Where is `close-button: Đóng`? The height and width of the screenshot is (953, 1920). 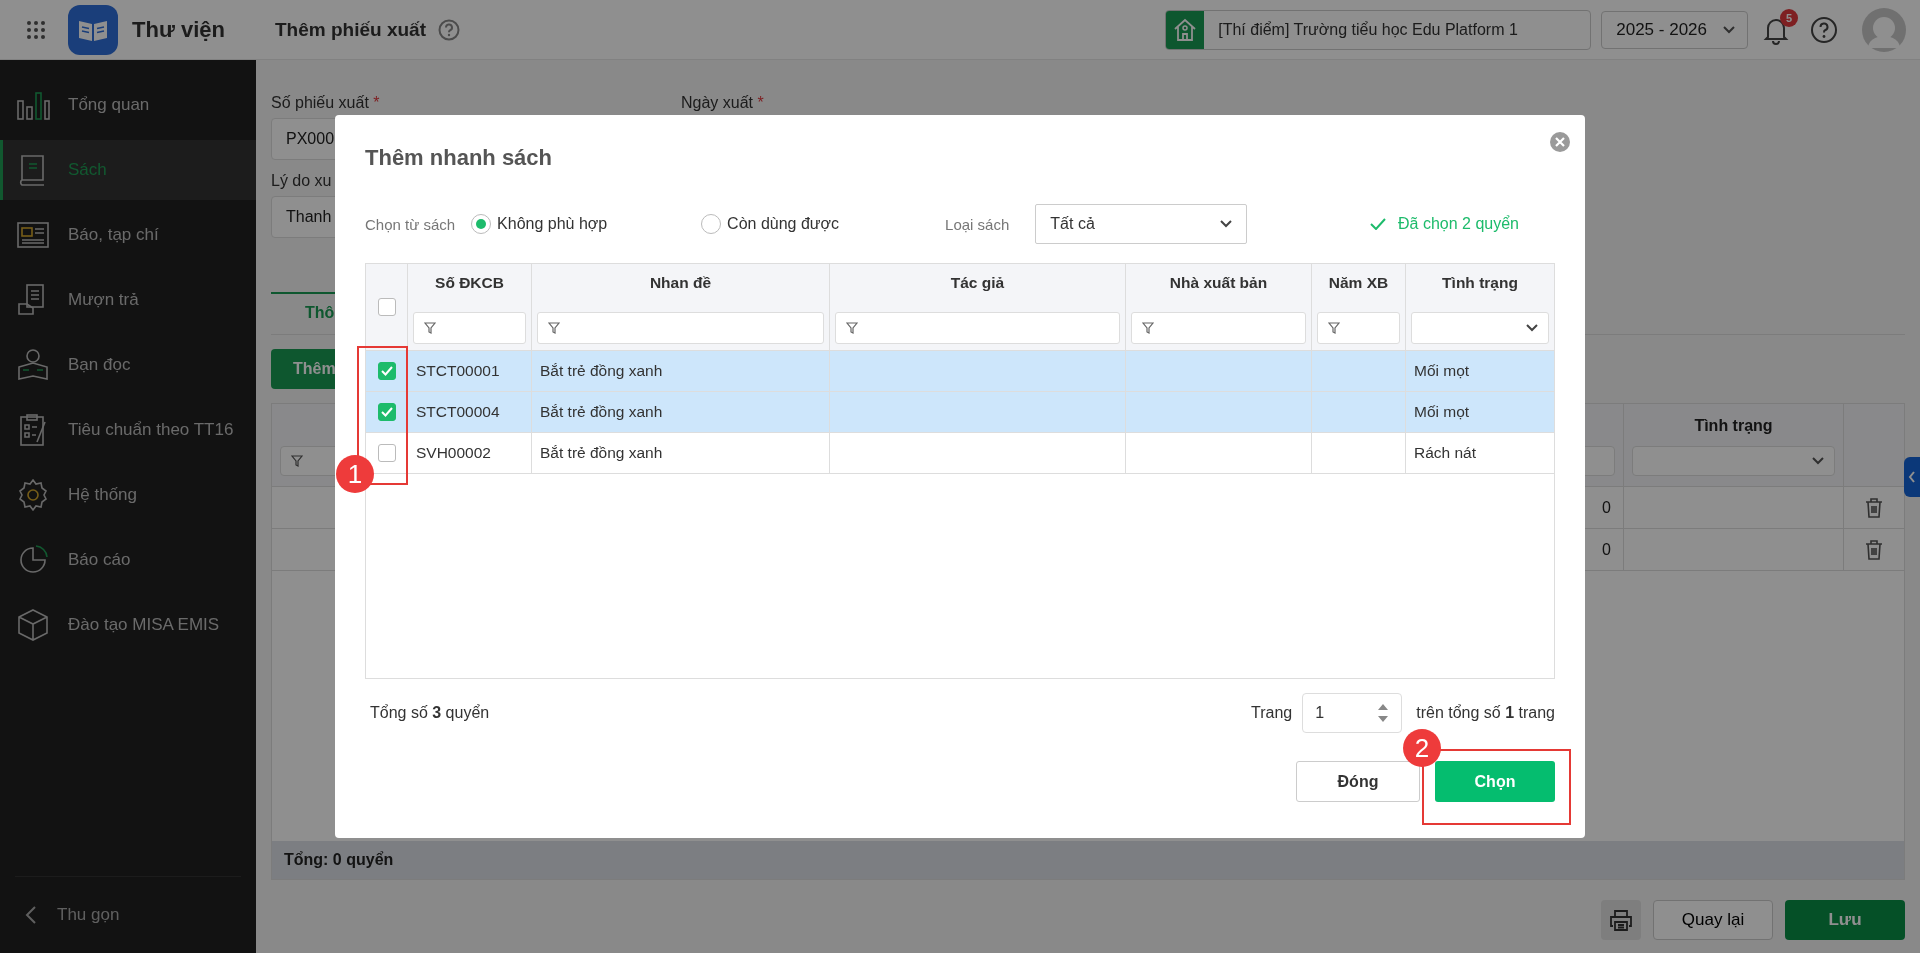
close-button: Đóng is located at coordinates (1358, 781).